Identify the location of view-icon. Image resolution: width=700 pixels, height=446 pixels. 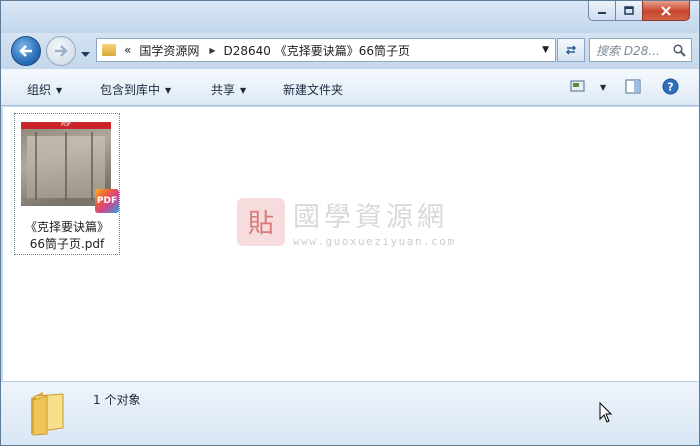
(577, 86).